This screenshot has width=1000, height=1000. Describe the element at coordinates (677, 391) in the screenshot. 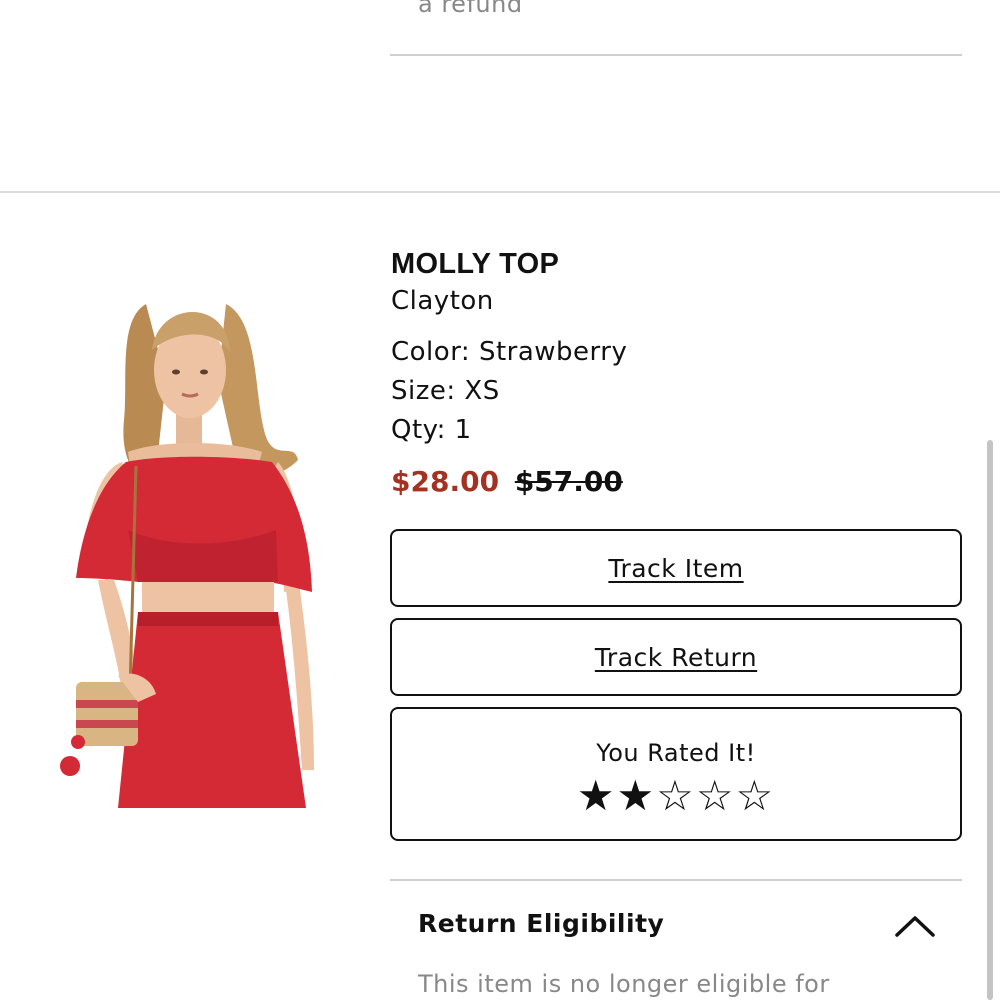

I see `product-details: Color: Strawberry Size: XS Qty: 1` at that location.